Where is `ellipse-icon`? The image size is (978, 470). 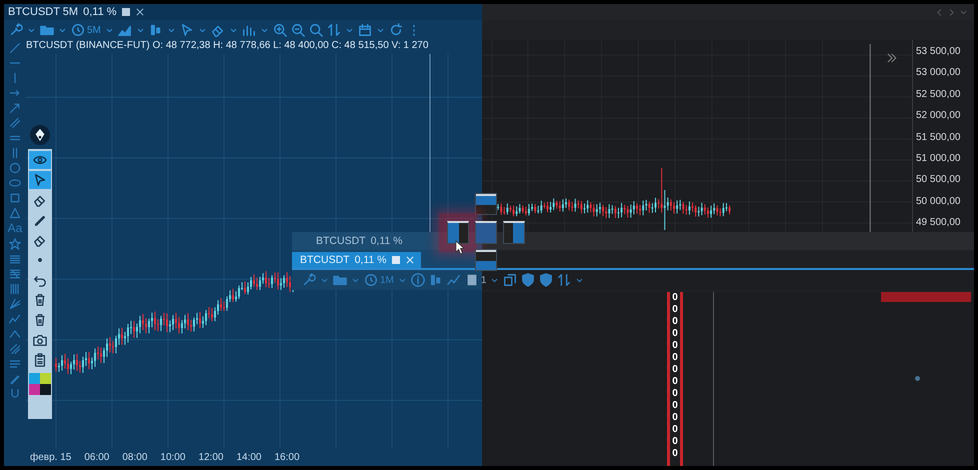
ellipse-icon is located at coordinates (15, 183).